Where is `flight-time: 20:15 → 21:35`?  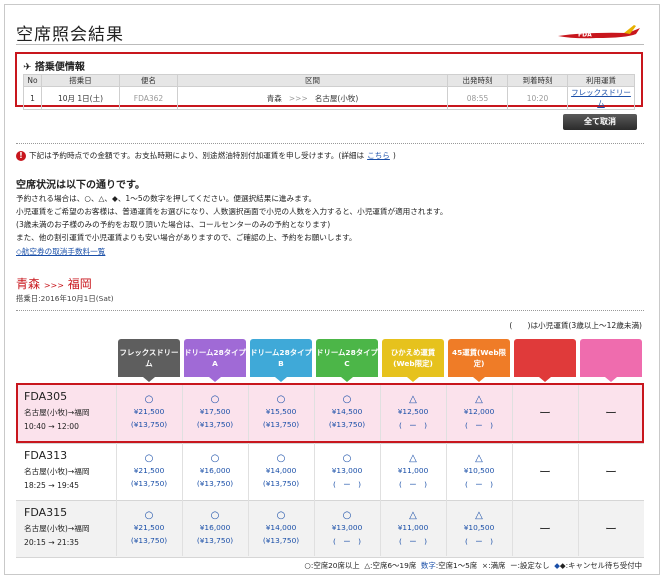
flight-time: 20:15 → 21:35 is located at coordinates (51, 542).